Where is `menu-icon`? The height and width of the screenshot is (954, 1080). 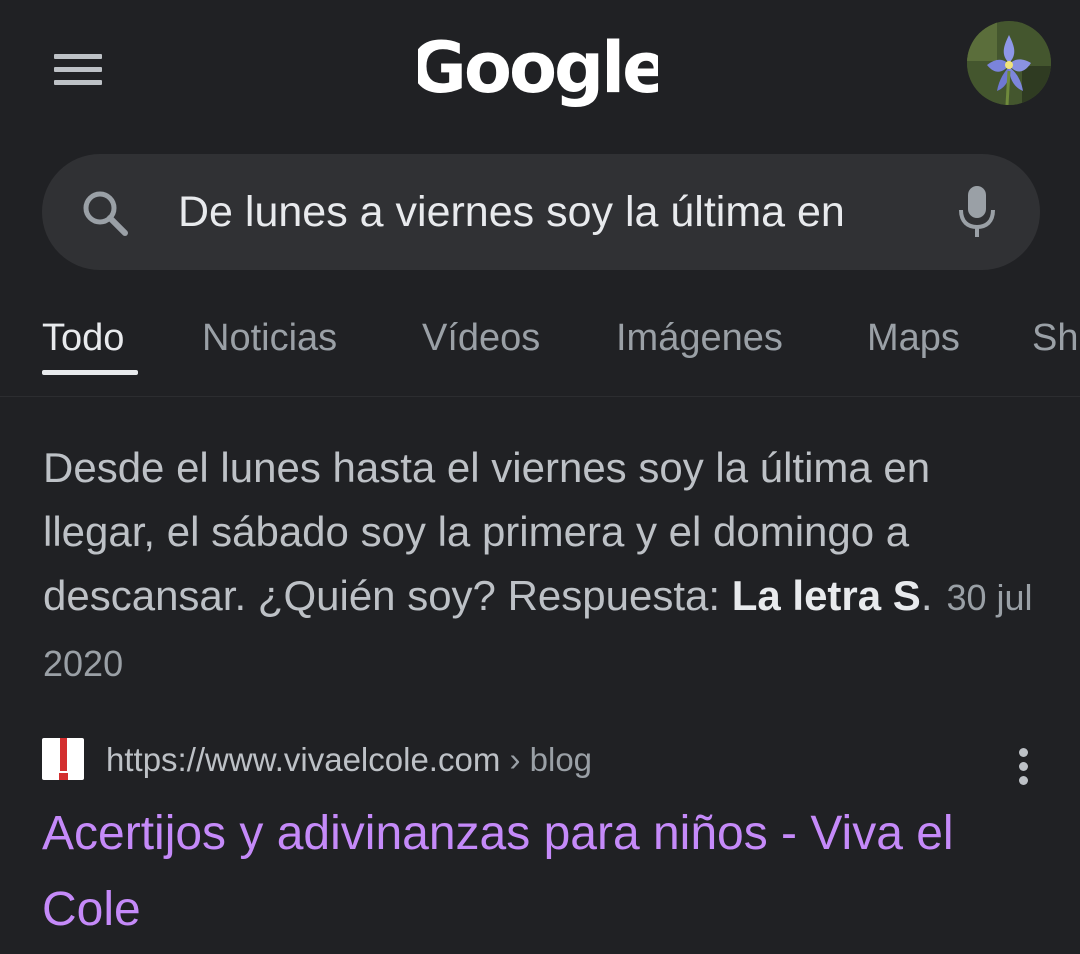
menu-icon is located at coordinates (78, 69).